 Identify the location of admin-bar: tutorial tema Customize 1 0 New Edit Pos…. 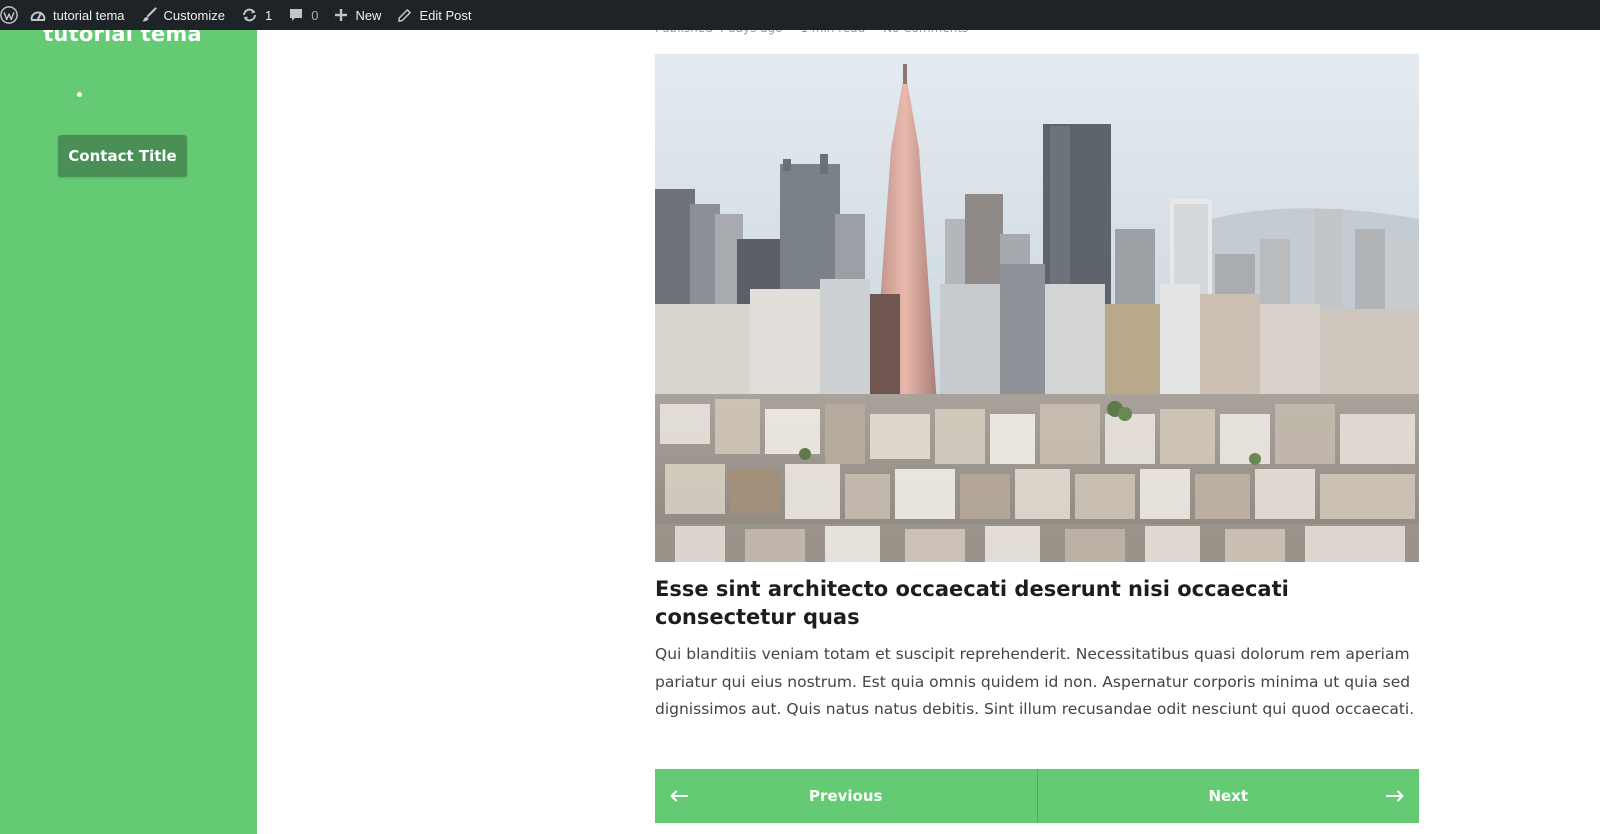
(800, 15).